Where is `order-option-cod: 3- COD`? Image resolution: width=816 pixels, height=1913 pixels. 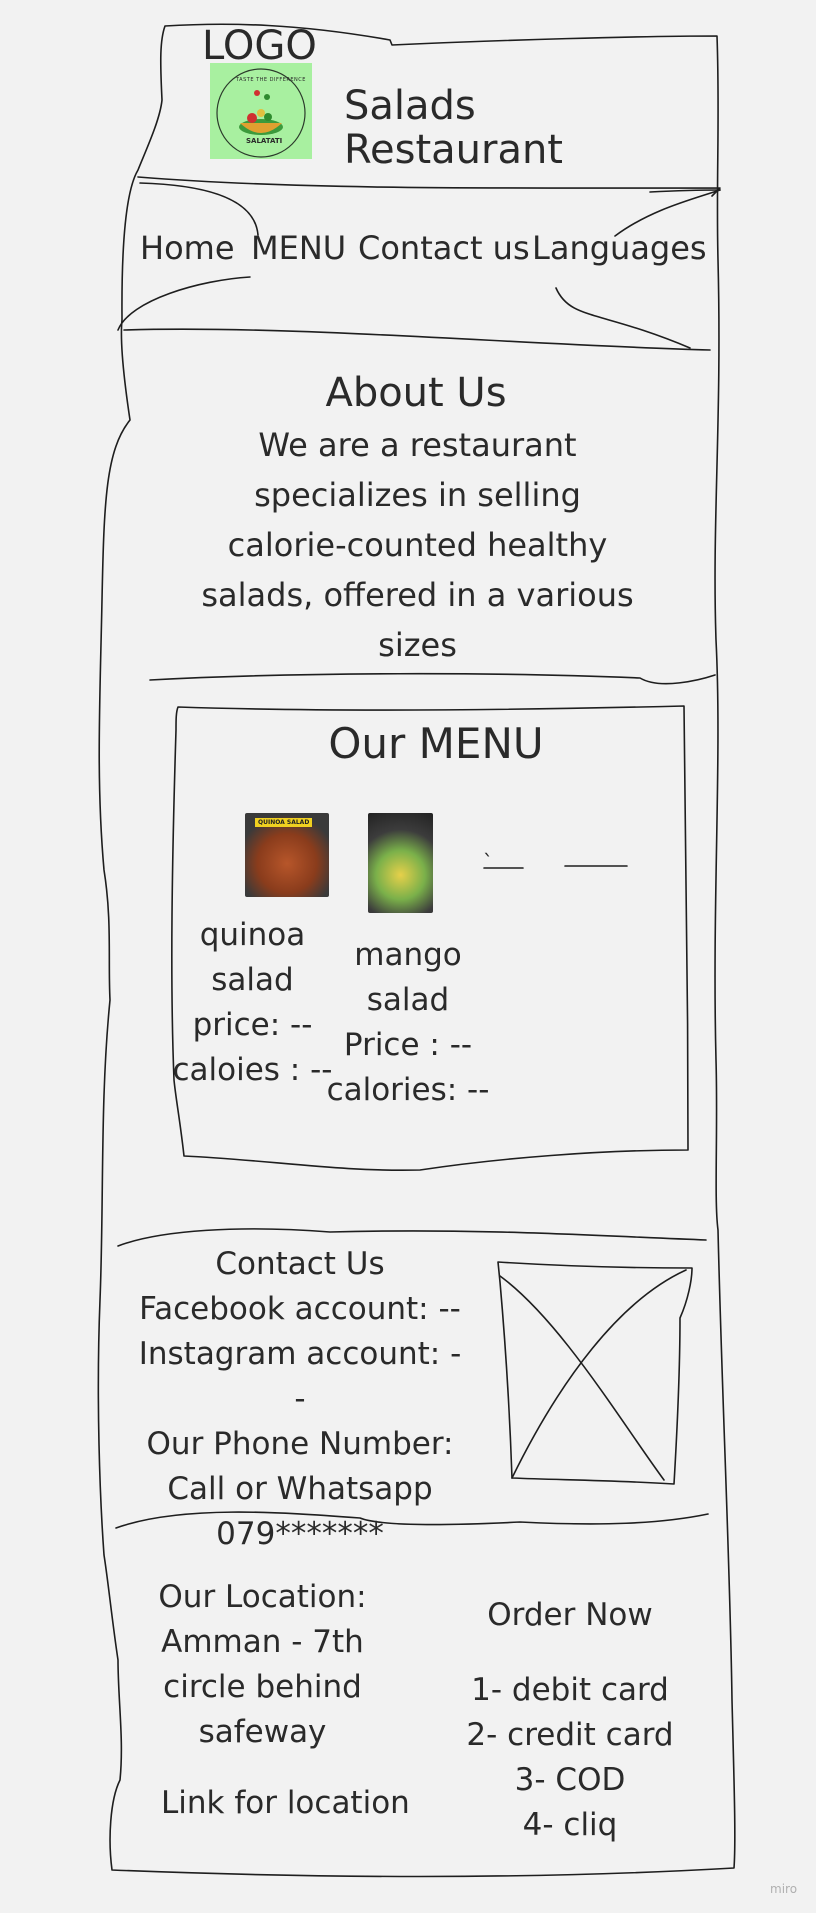 order-option-cod: 3- COD is located at coordinates (570, 1780).